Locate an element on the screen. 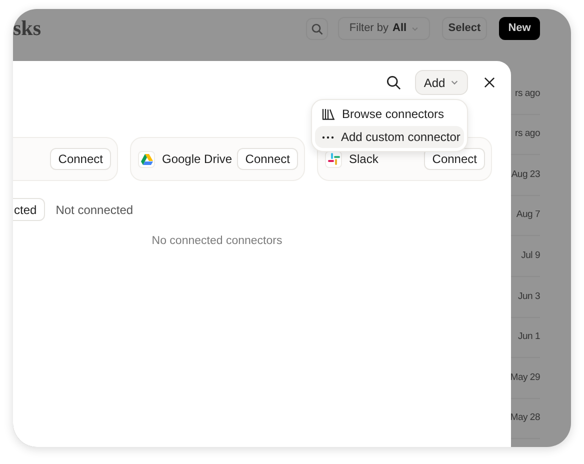 This screenshot has height=464, width=584. select-button: Select is located at coordinates (464, 28).